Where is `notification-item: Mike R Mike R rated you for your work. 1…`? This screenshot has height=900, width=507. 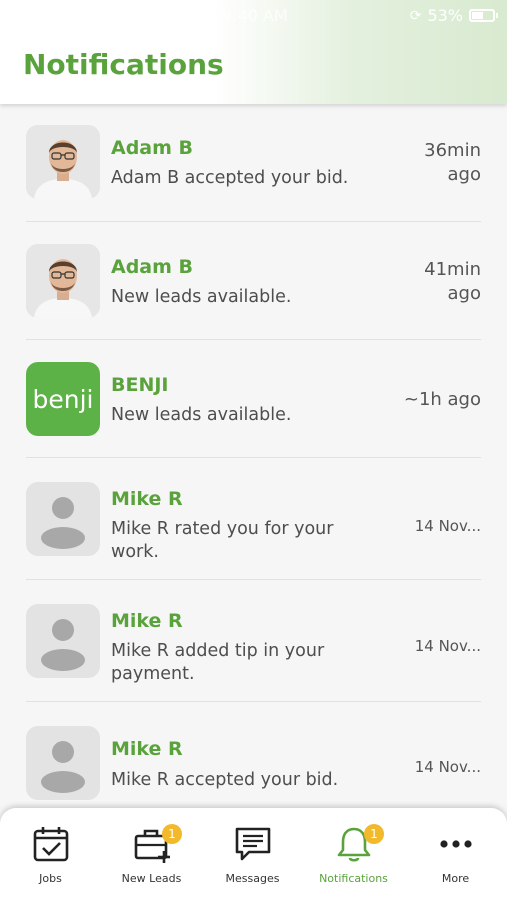 notification-item: Mike R Mike R rated you for your work. 1… is located at coordinates (253, 519).